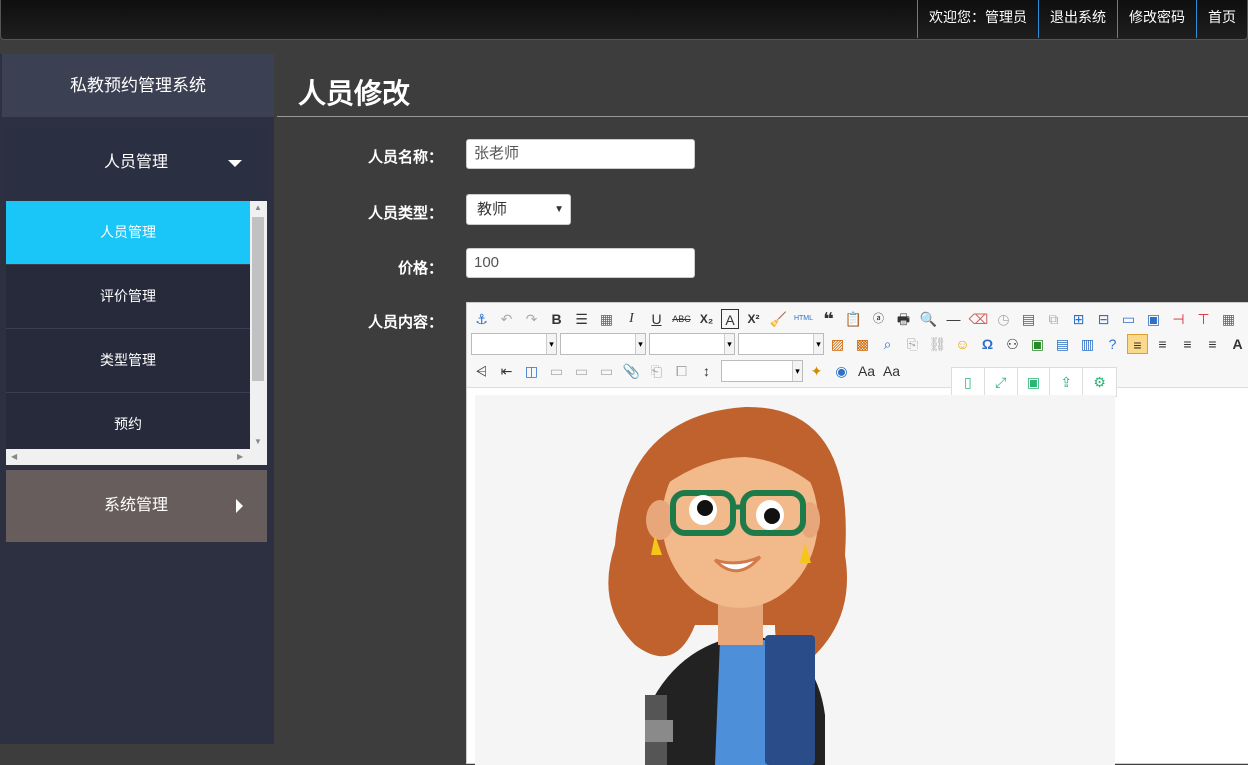  What do you see at coordinates (580, 154) in the screenshot?
I see `name-input: 张老师` at bounding box center [580, 154].